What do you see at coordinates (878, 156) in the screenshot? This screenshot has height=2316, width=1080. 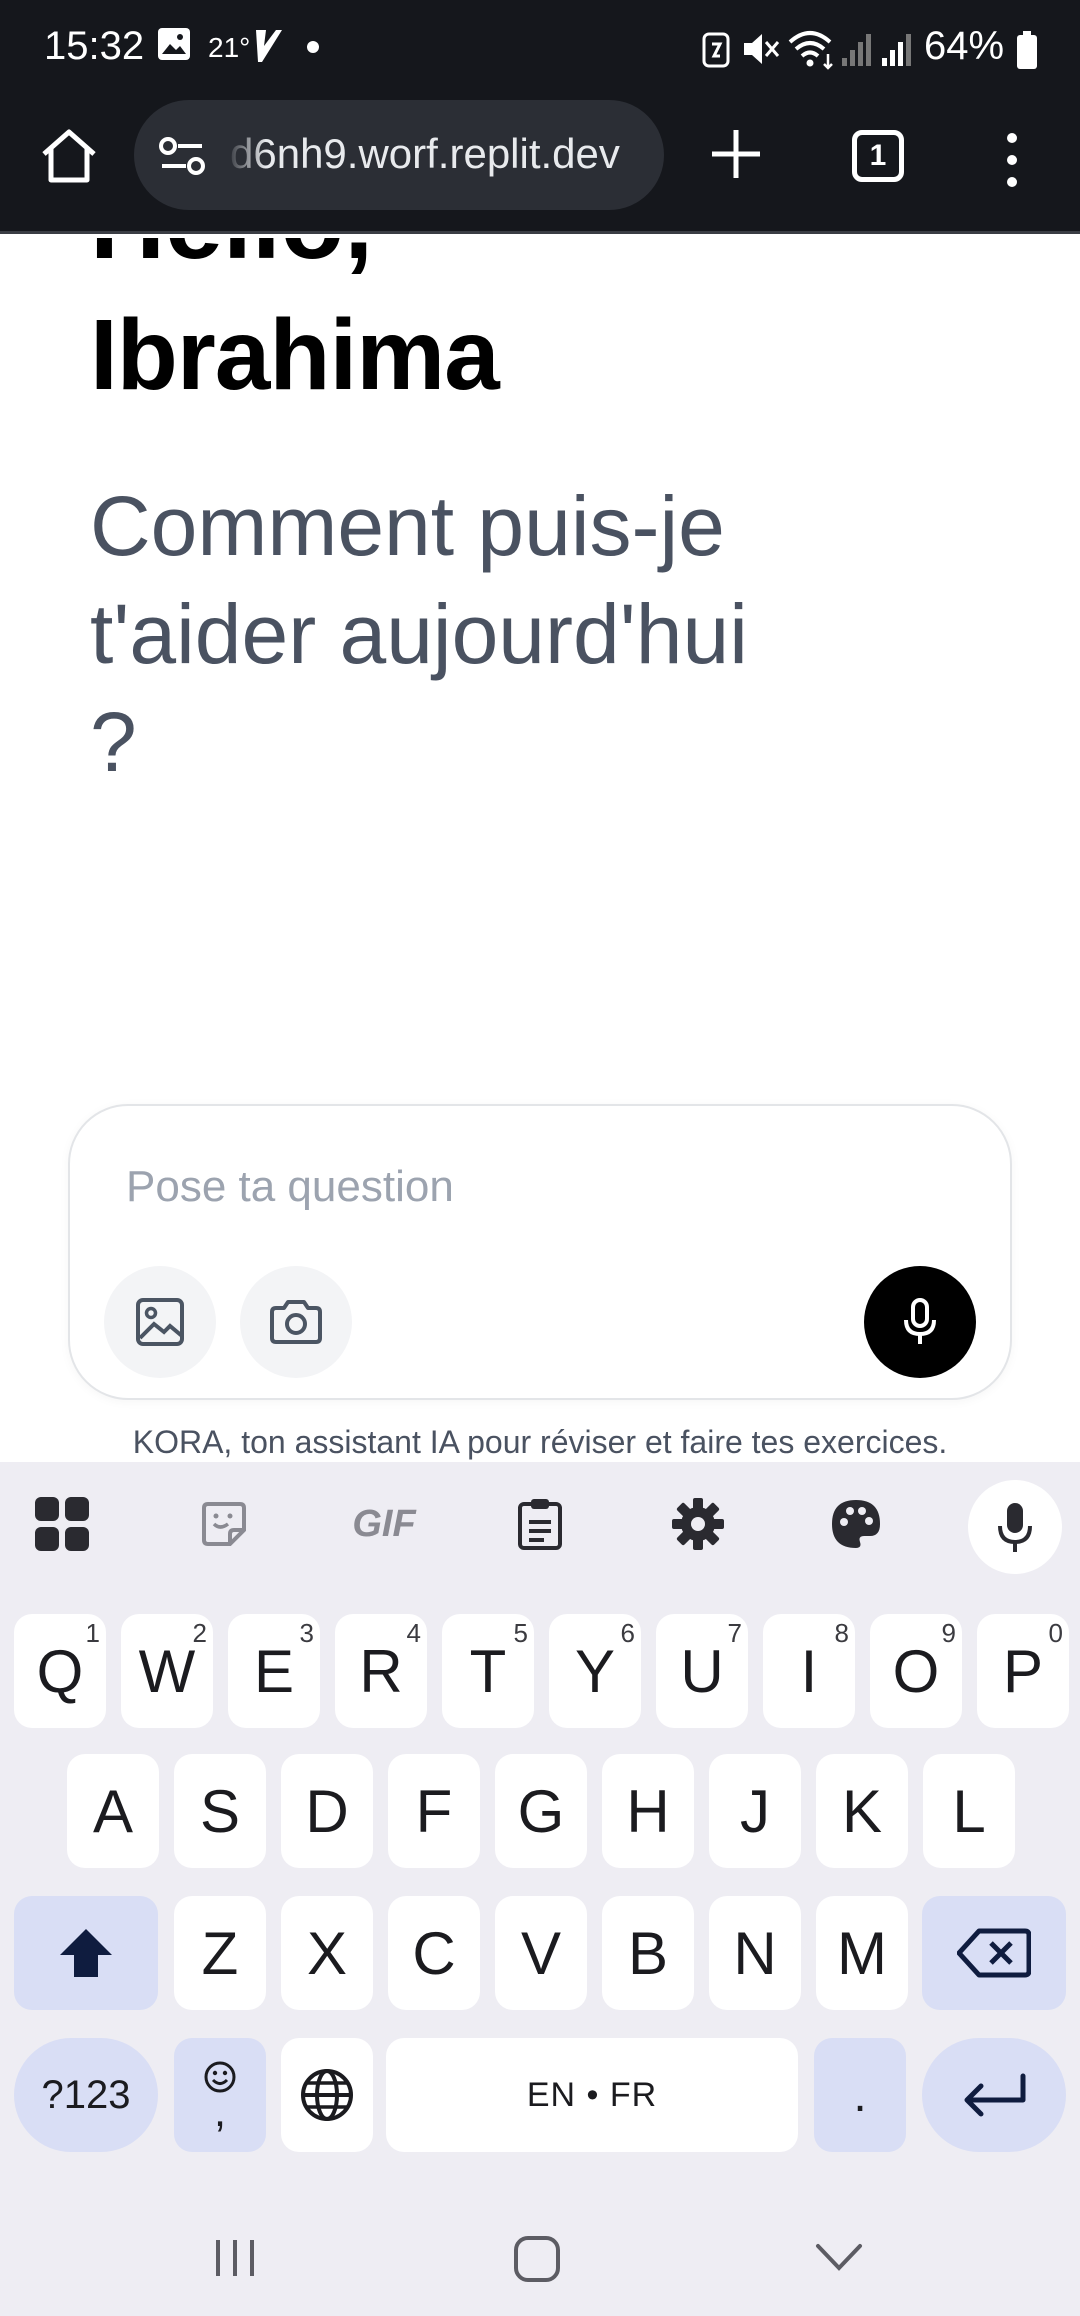 I see `tab-switcher-button: 1` at bounding box center [878, 156].